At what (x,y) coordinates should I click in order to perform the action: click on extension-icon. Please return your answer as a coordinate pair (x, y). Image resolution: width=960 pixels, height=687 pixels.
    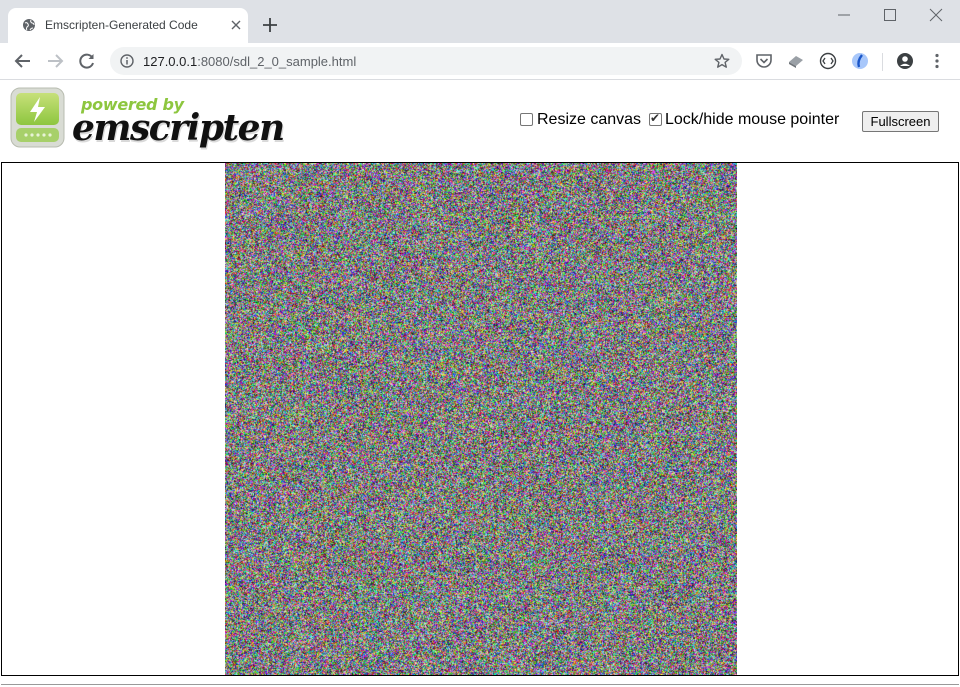
    Looking at the image, I should click on (796, 61).